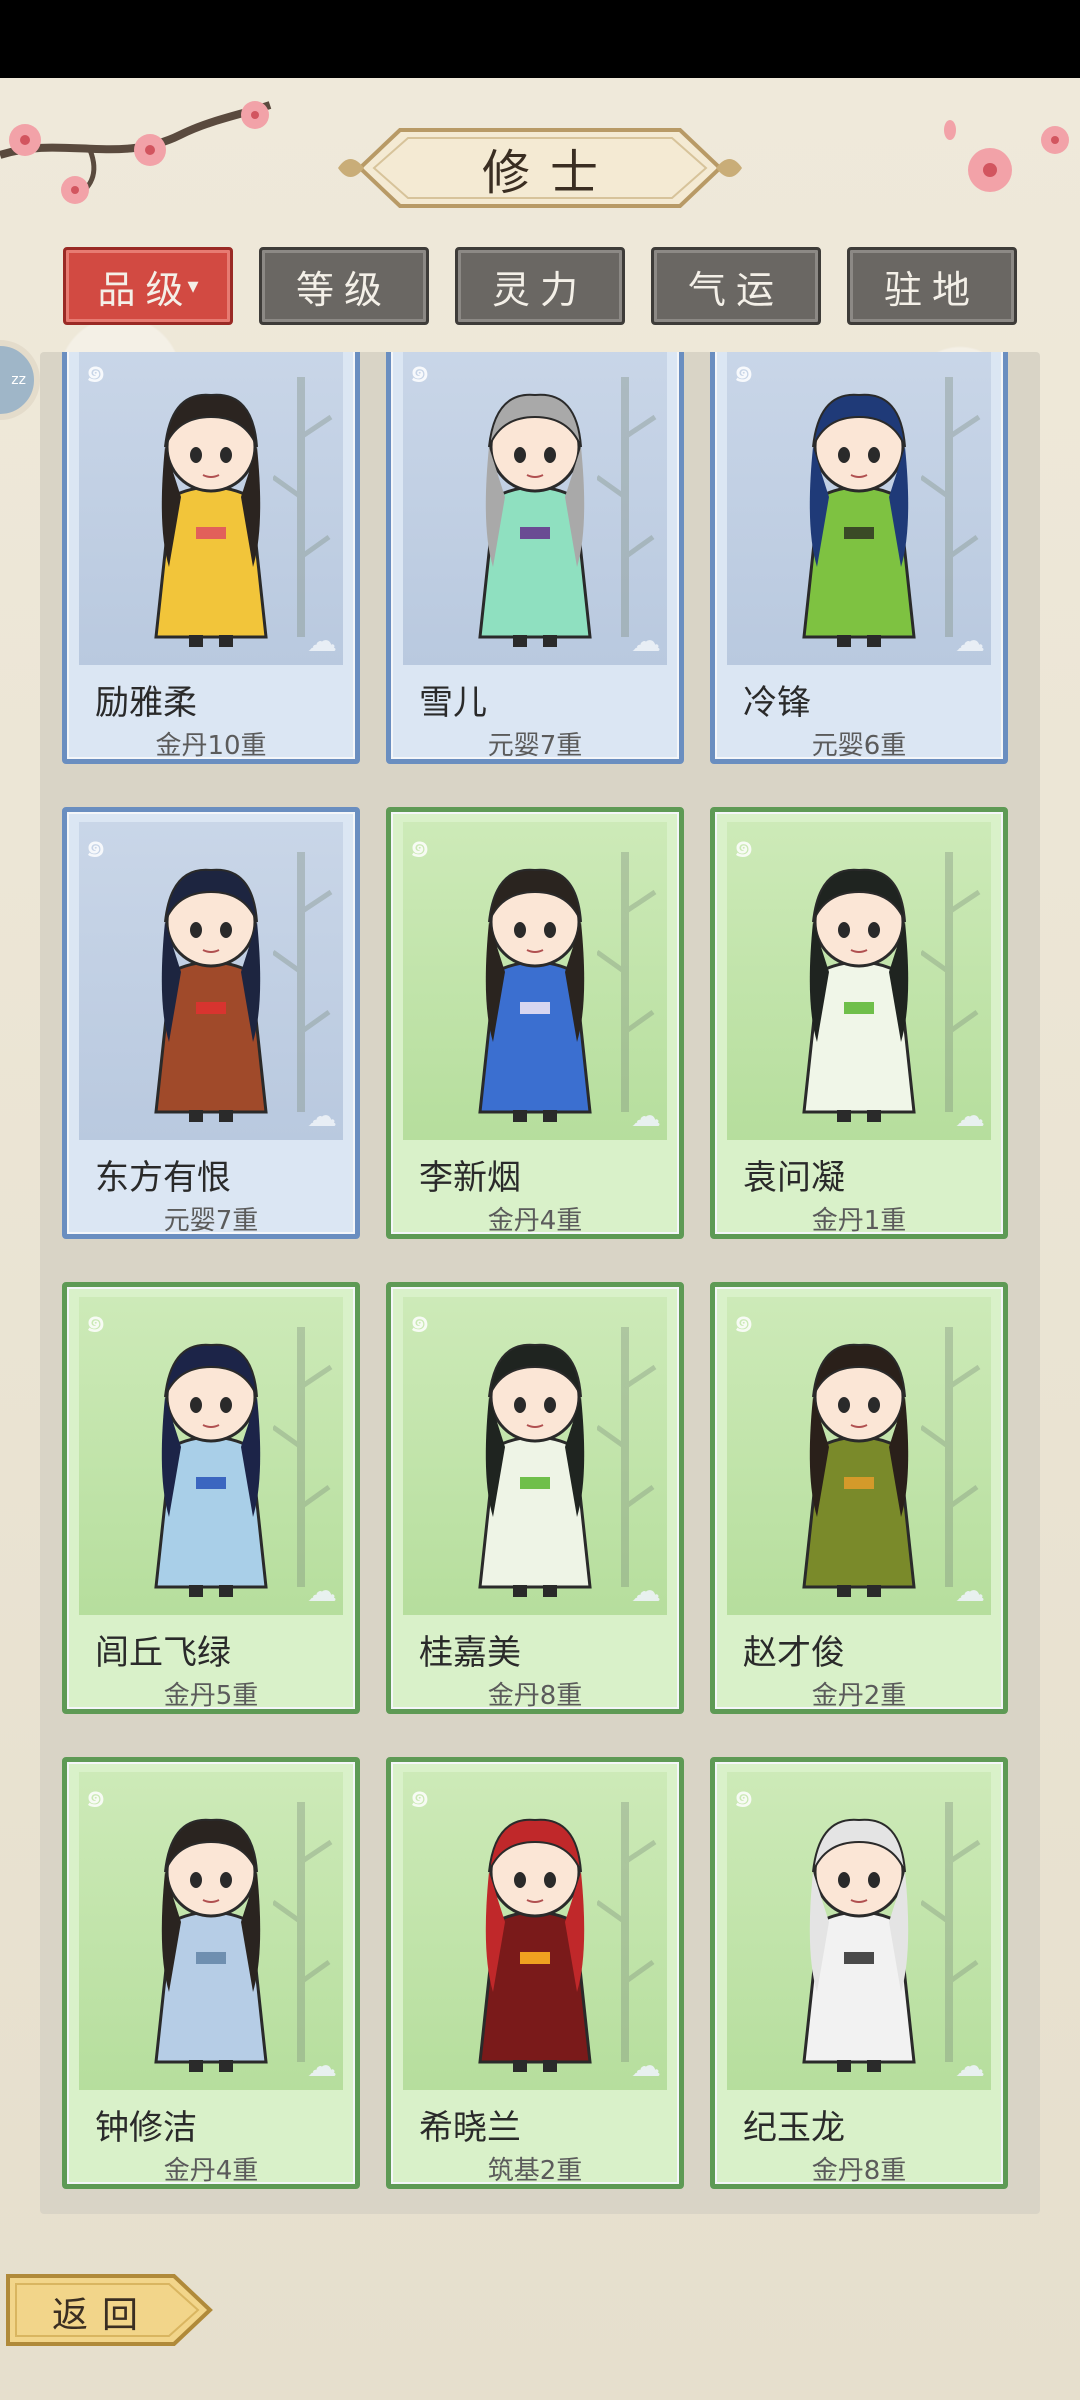  What do you see at coordinates (146, 2128) in the screenshot?
I see `cultivator-name: 钟修洁` at bounding box center [146, 2128].